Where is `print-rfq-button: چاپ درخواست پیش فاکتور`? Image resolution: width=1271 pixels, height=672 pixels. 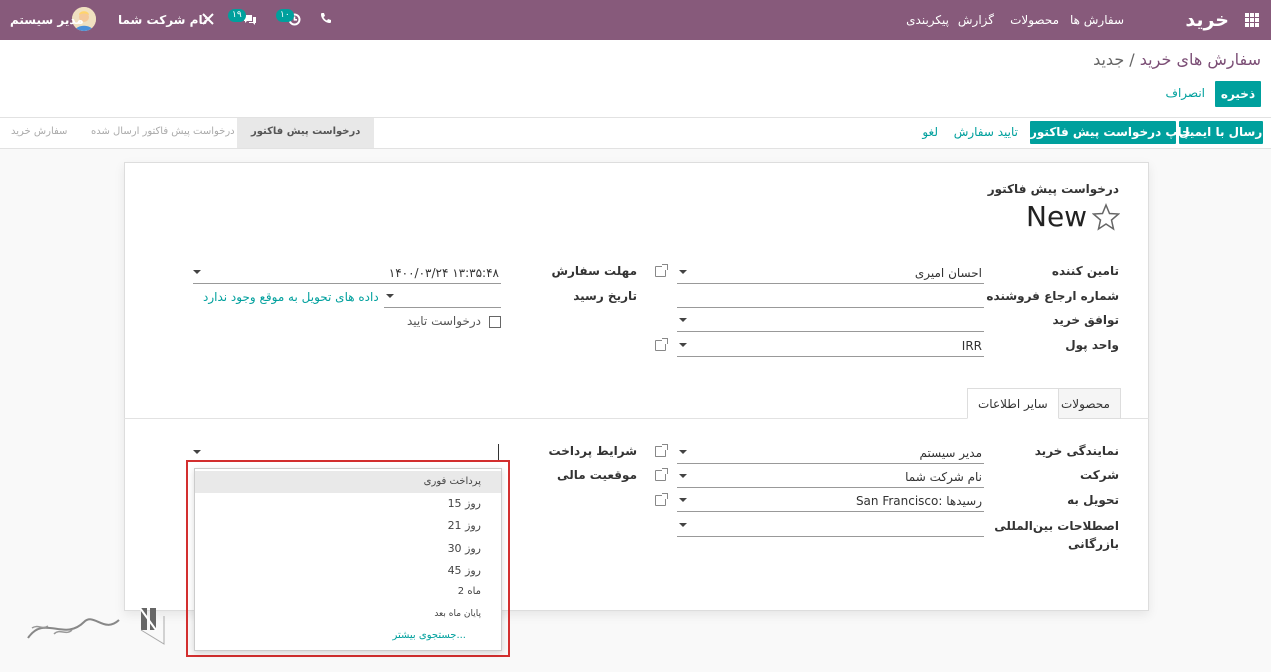
print-rfq-button: چاپ درخواست پیش فاکتور is located at coordinates (1110, 132).